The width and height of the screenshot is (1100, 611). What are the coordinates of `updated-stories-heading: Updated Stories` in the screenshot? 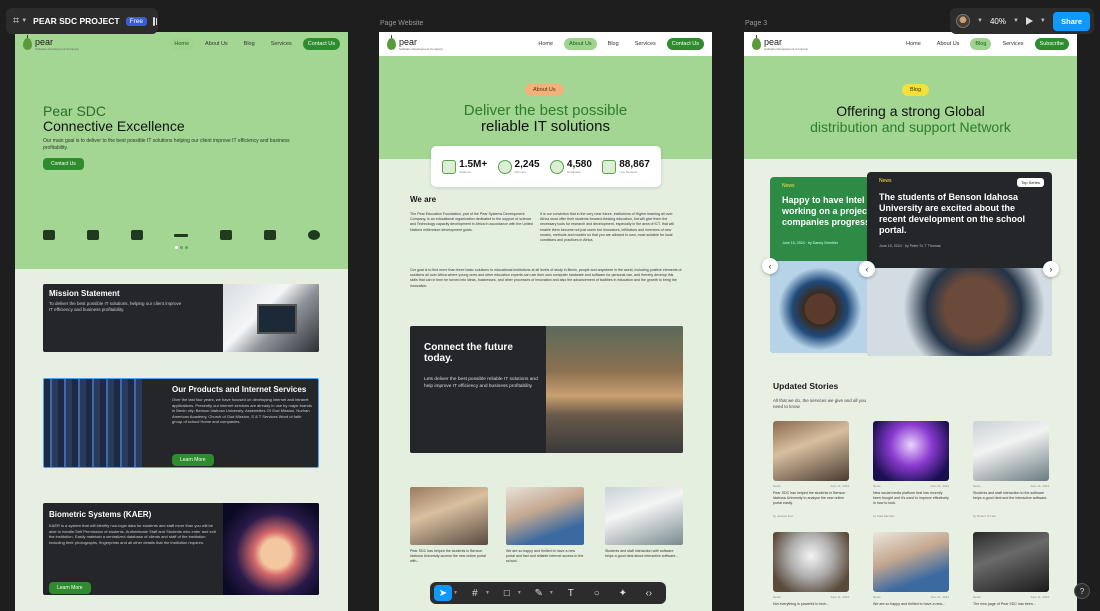 It's located at (806, 386).